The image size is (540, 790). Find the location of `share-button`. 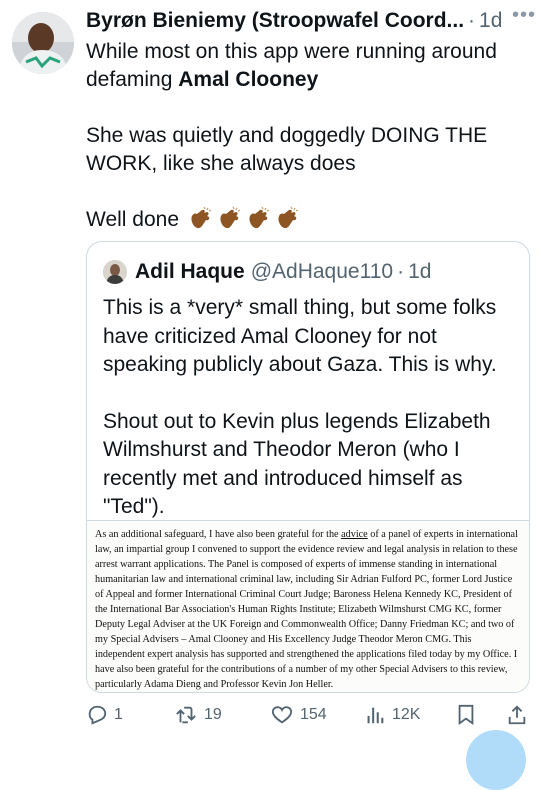

share-button is located at coordinates (517, 715).